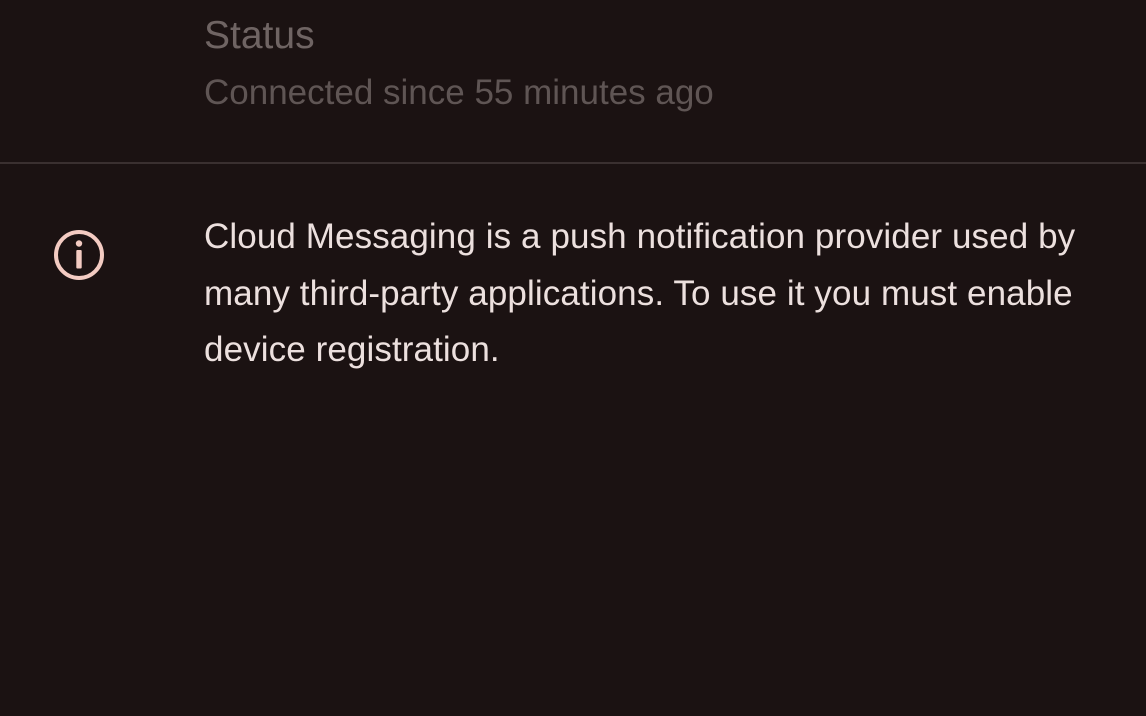  What do you see at coordinates (259, 35) in the screenshot?
I see `status-title: Status` at bounding box center [259, 35].